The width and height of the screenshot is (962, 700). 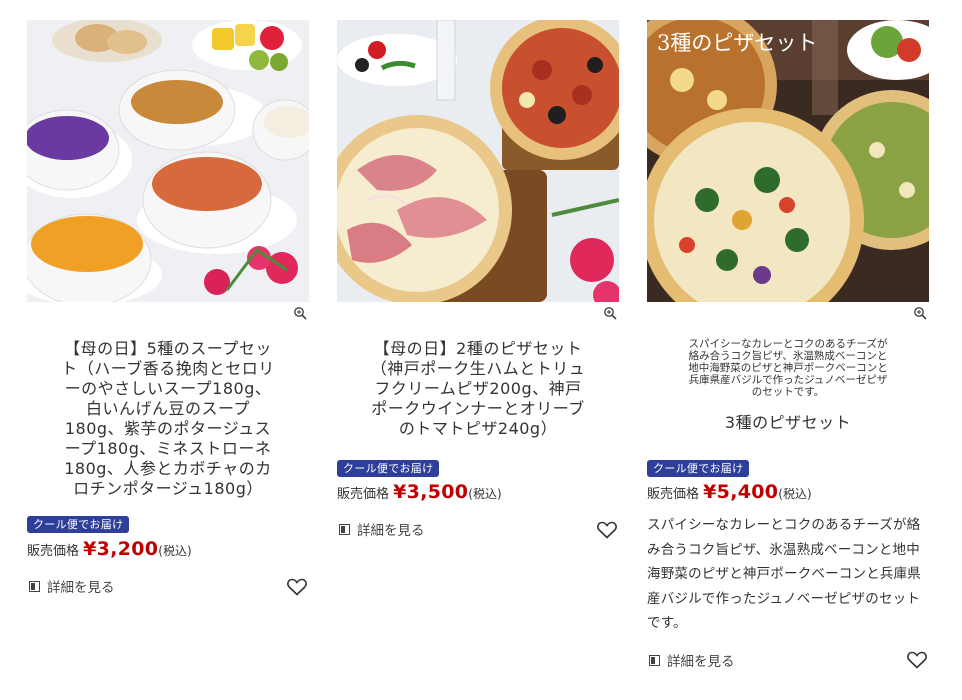 I want to click on price-value: ¥3,500, so click(x=431, y=492).